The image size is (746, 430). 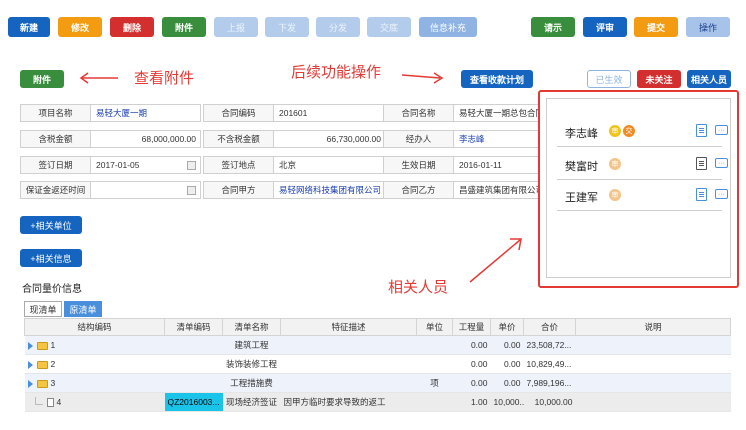 What do you see at coordinates (497, 79) in the screenshot?
I see `view-payment-plan-button: 查看收款计划` at bounding box center [497, 79].